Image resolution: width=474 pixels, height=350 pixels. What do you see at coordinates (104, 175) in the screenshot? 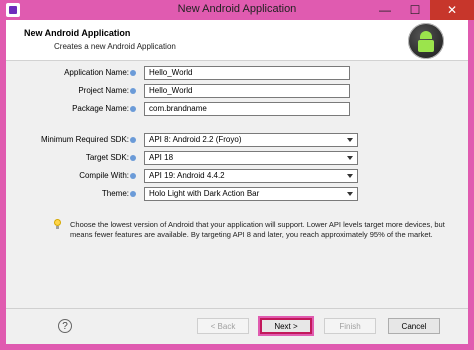
I see `compile-with-label-text: Compile With:` at bounding box center [104, 175].